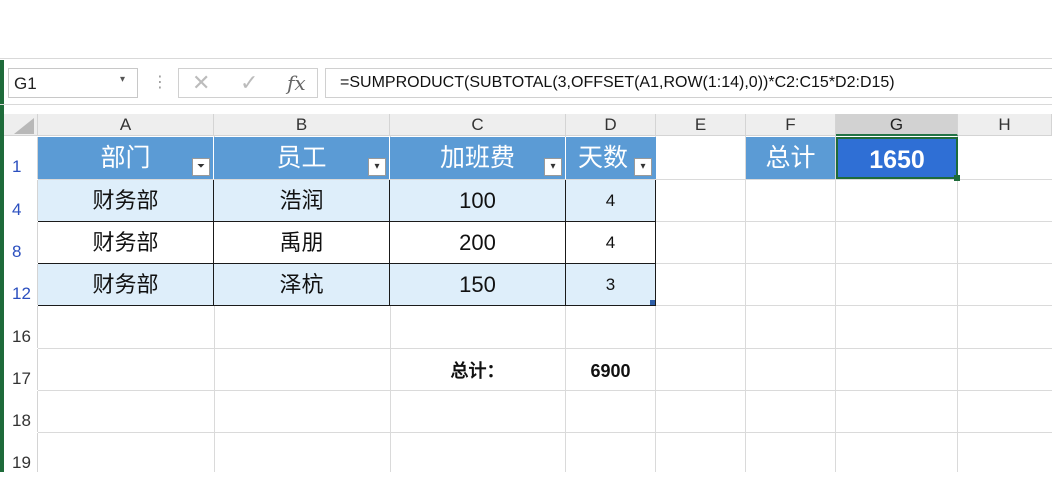  Describe the element at coordinates (526, 58) in the screenshot. I see `window-top-border` at that location.